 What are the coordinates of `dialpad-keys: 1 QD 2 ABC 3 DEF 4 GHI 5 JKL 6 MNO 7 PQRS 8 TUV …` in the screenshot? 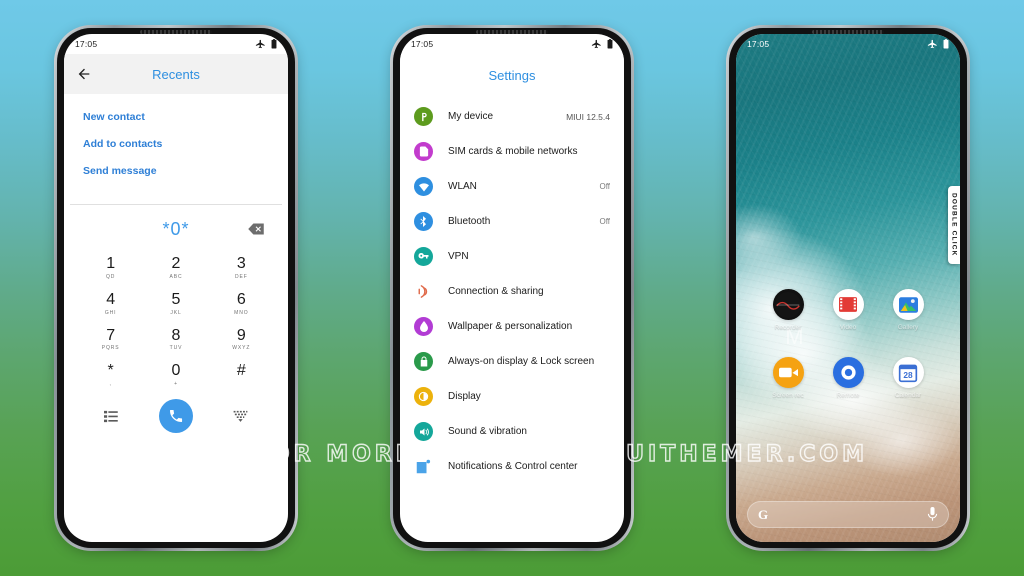 It's located at (176, 319).